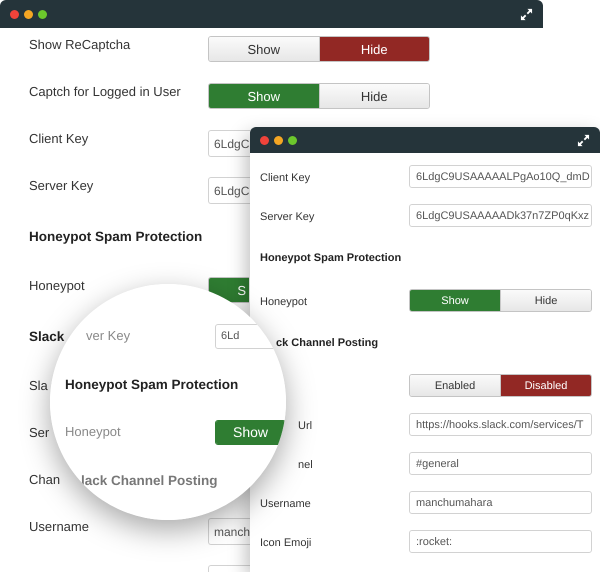  I want to click on field-label: Ser, so click(39, 432).